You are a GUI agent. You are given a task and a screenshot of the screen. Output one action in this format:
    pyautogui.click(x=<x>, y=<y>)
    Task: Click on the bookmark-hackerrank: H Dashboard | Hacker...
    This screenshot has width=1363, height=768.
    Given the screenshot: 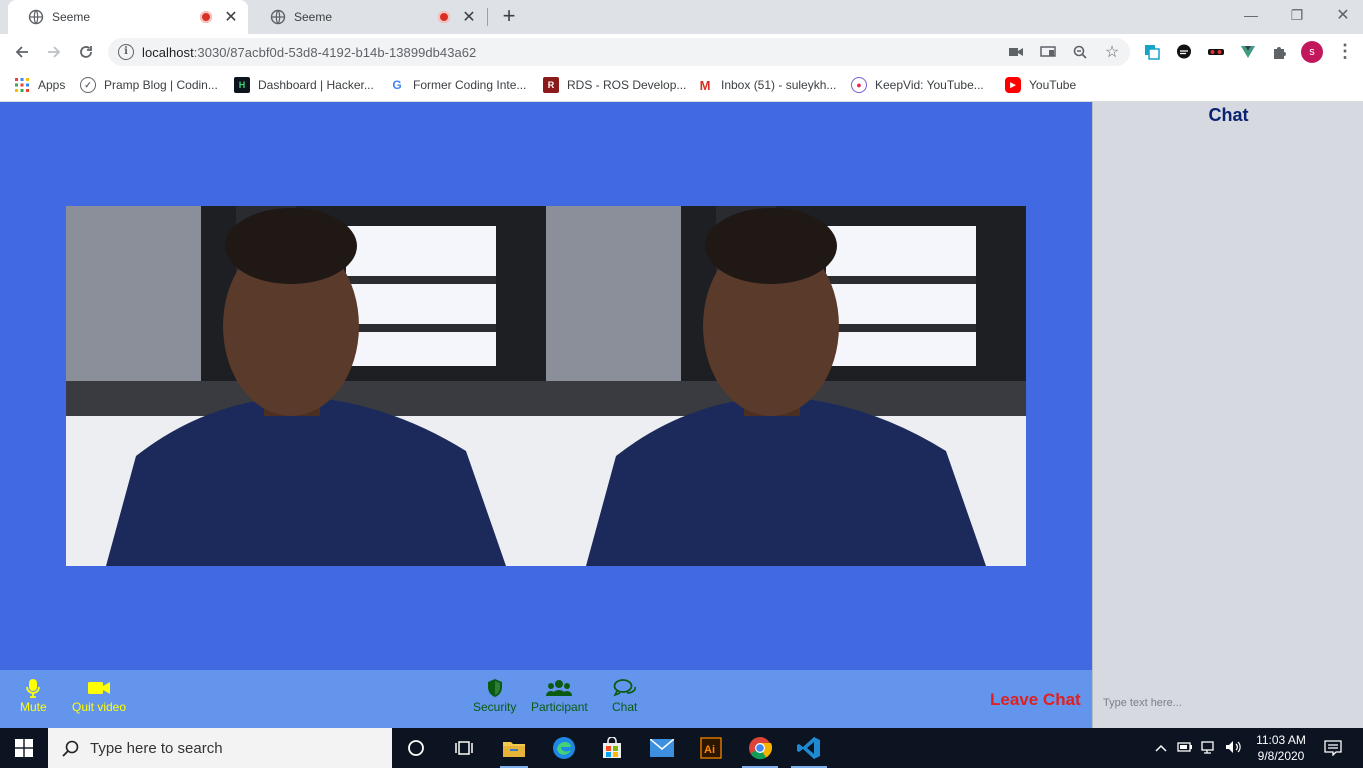 What is the action you would take?
    pyautogui.click(x=304, y=85)
    